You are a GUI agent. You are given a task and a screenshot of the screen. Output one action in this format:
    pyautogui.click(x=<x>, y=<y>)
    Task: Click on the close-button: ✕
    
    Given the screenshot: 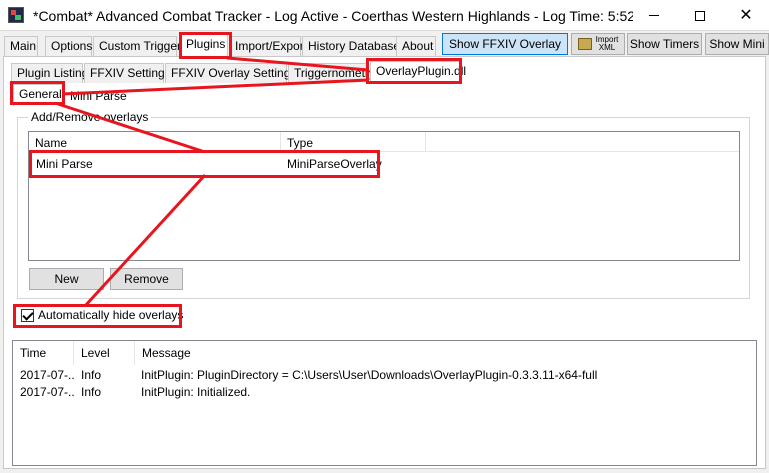 What is the action you would take?
    pyautogui.click(x=746, y=15)
    